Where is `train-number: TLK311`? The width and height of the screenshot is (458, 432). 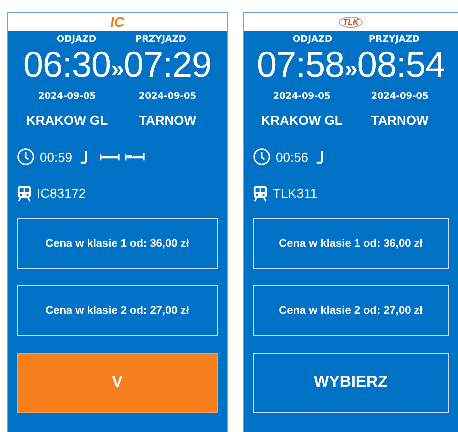
train-number: TLK311 is located at coordinates (295, 193).